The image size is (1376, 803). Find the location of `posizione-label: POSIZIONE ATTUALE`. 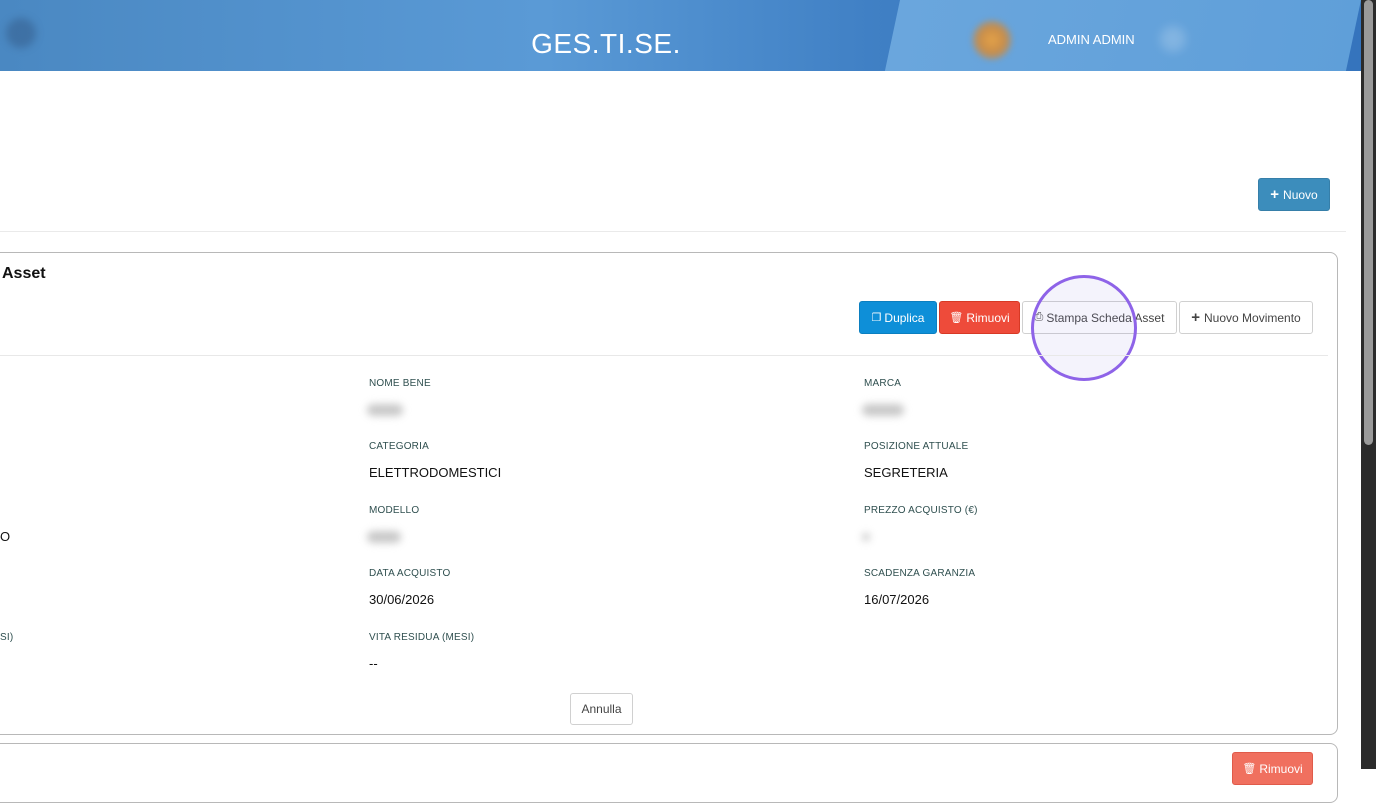

posizione-label: POSIZIONE ATTUALE is located at coordinates (916, 446).